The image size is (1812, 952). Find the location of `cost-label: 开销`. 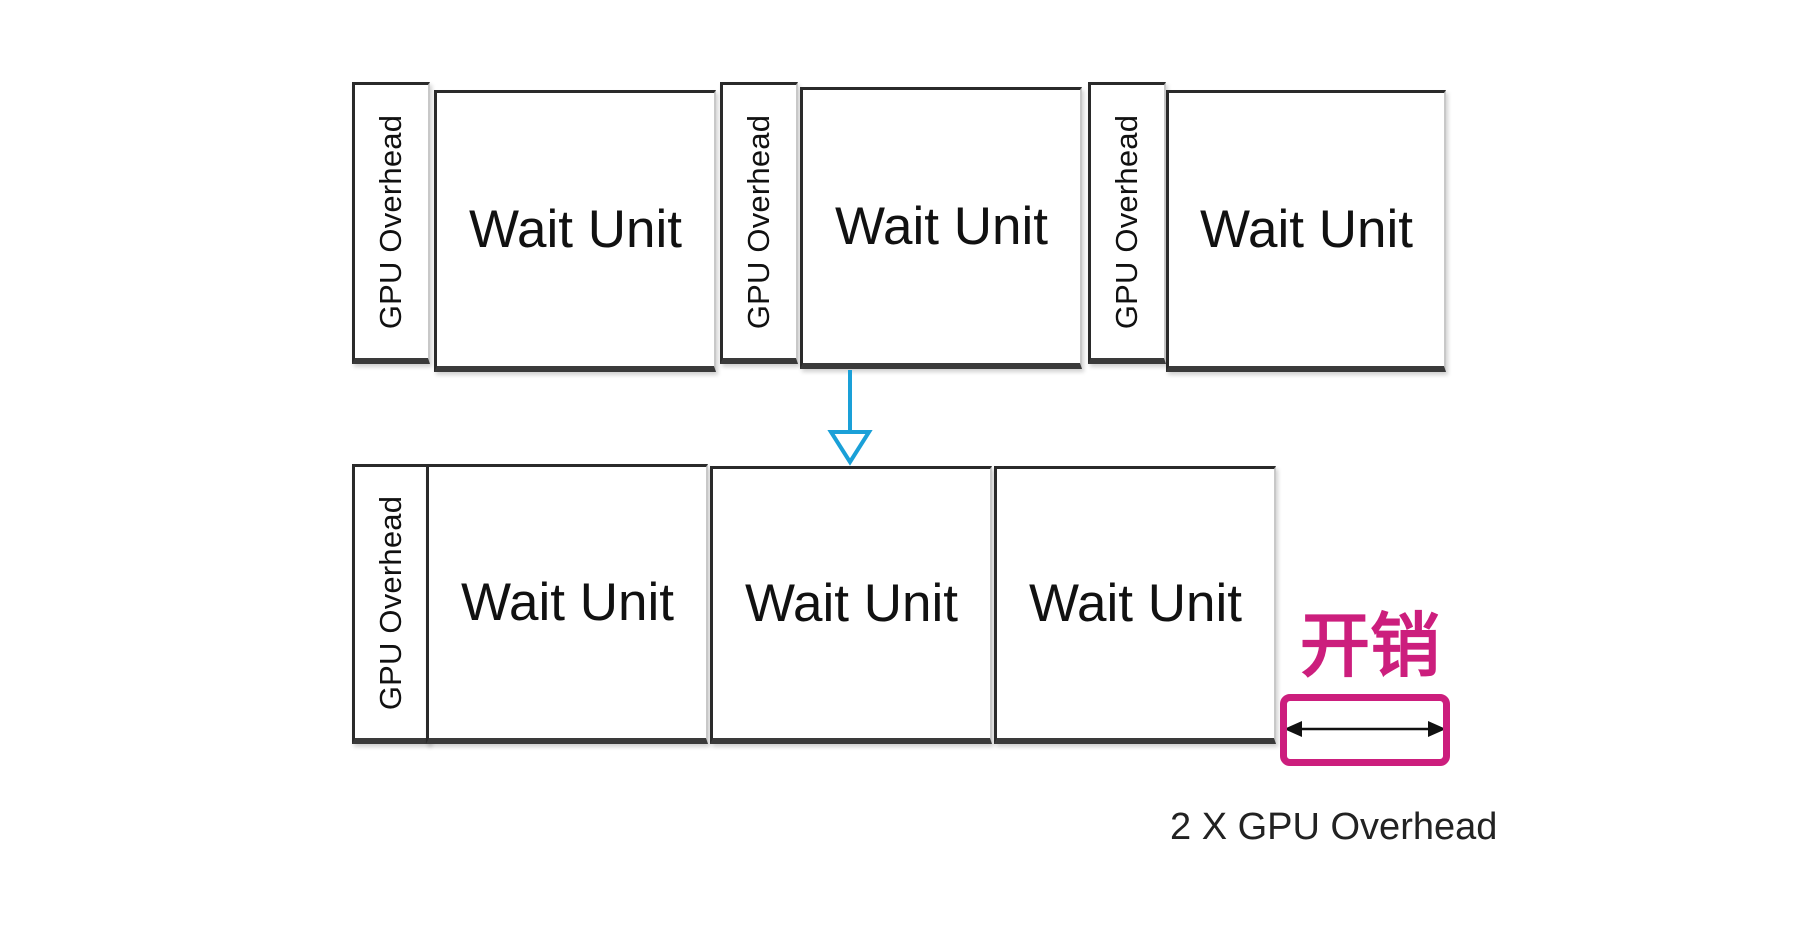

cost-label: 开销 is located at coordinates (1370, 646).